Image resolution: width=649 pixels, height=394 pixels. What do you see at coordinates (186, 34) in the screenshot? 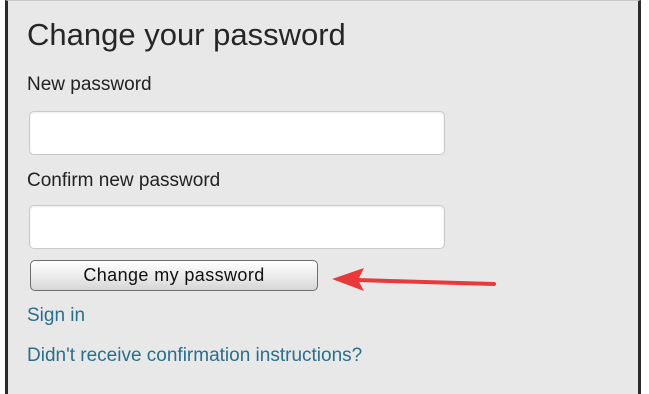
I see `page-title: Change your password` at bounding box center [186, 34].